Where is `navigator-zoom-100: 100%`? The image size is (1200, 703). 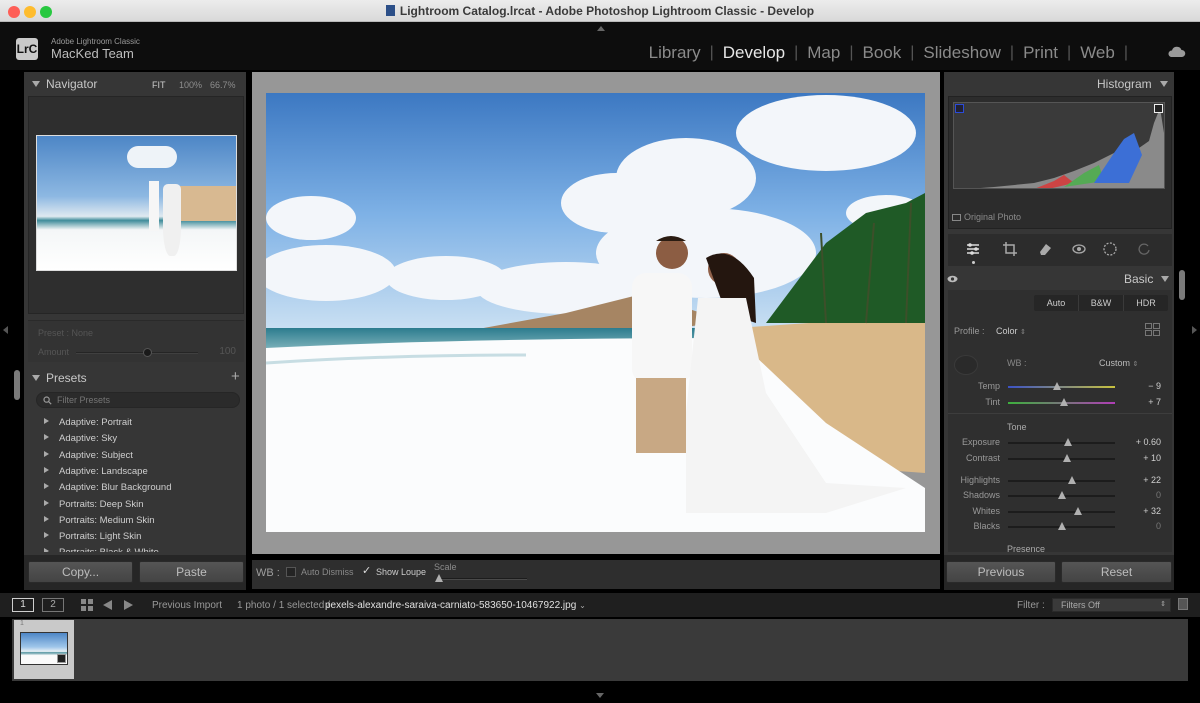
navigator-zoom-100: 100% is located at coordinates (190, 85).